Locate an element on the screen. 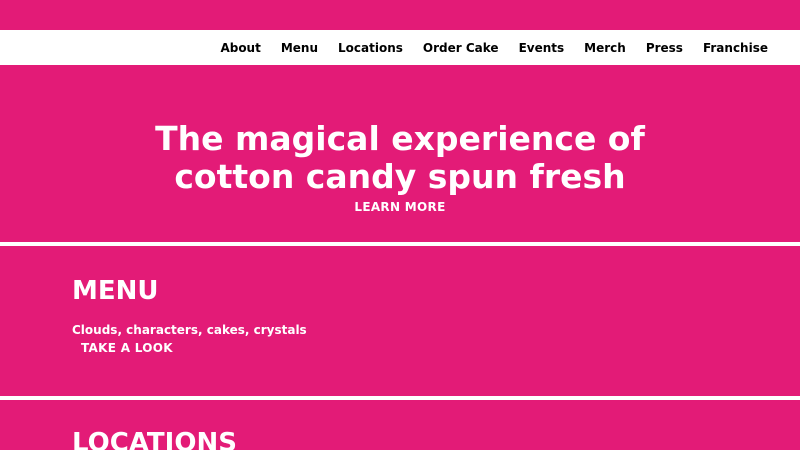 This screenshot has width=800, height=450. nav-link-order-cake: Order Cake is located at coordinates (461, 48).